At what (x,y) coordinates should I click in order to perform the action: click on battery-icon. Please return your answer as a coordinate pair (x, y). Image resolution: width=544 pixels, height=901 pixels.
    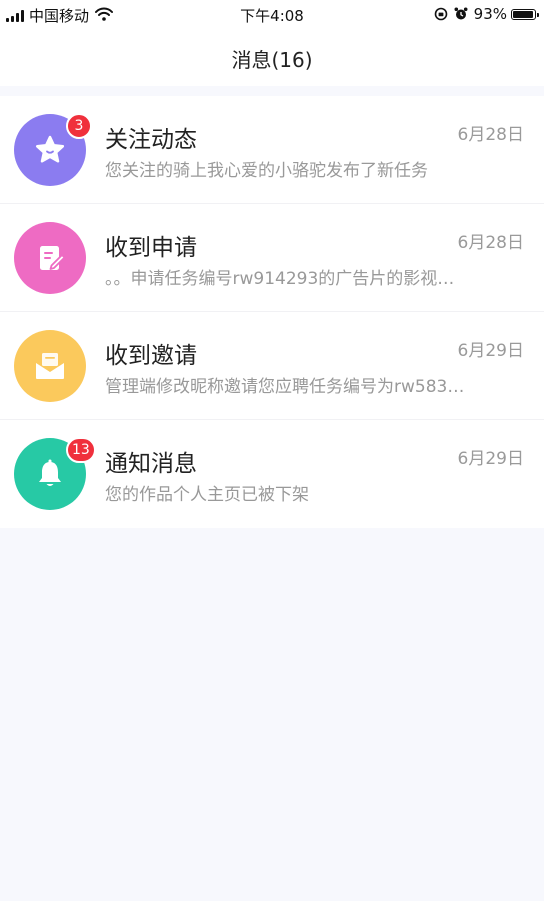
    Looking at the image, I should click on (525, 14).